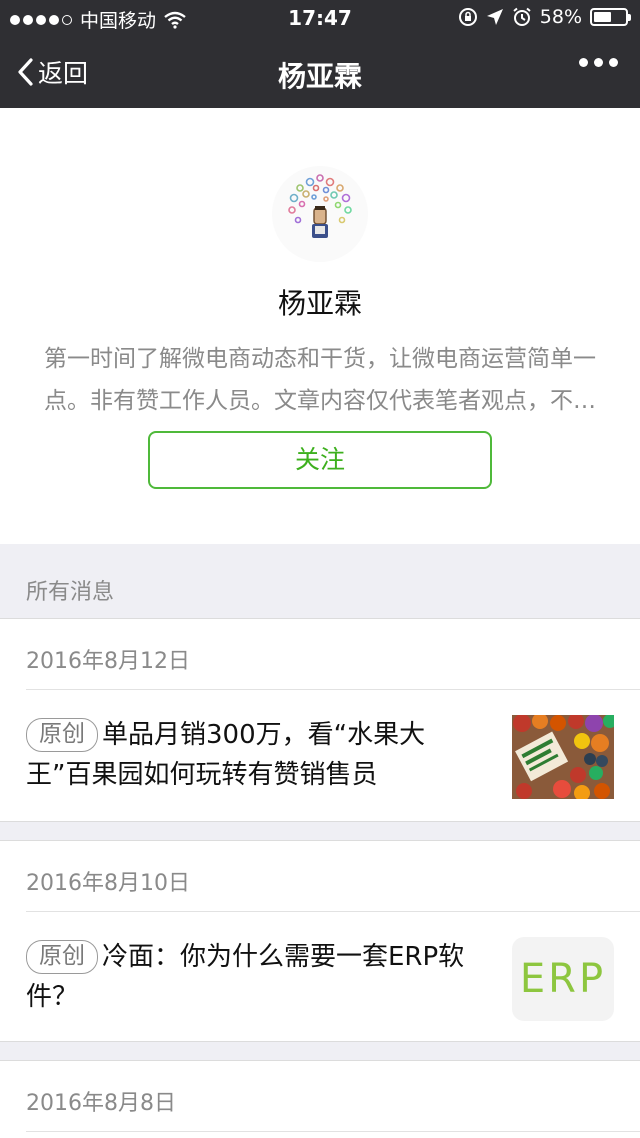 The image size is (640, 1138). What do you see at coordinates (467, 17) in the screenshot?
I see `rotation-lock-icon` at bounding box center [467, 17].